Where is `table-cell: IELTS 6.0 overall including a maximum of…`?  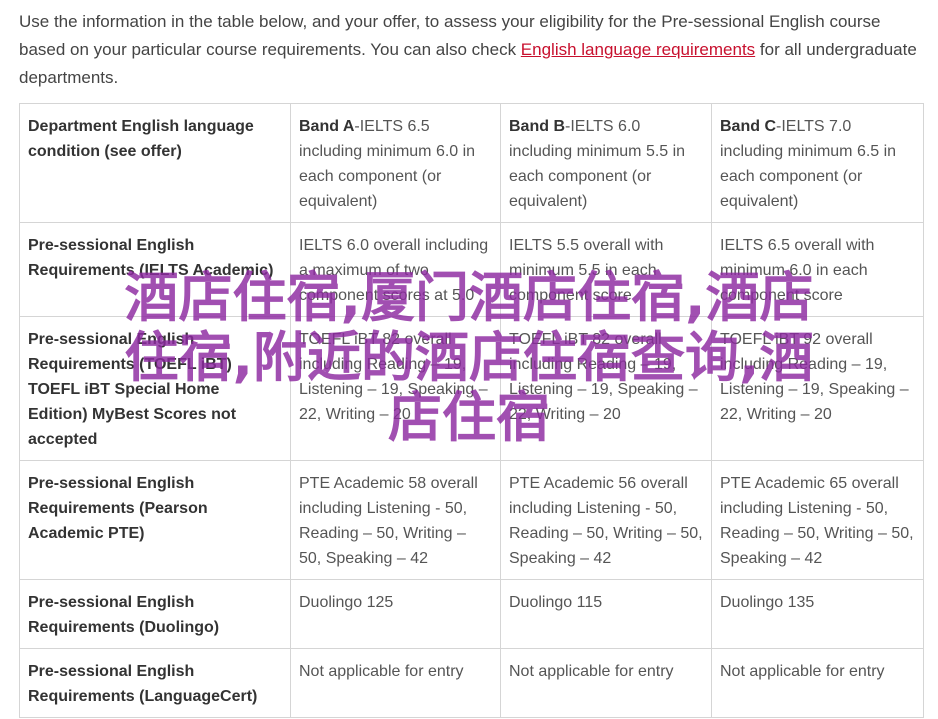 table-cell: IELTS 6.0 overall including a maximum of… is located at coordinates (395, 269).